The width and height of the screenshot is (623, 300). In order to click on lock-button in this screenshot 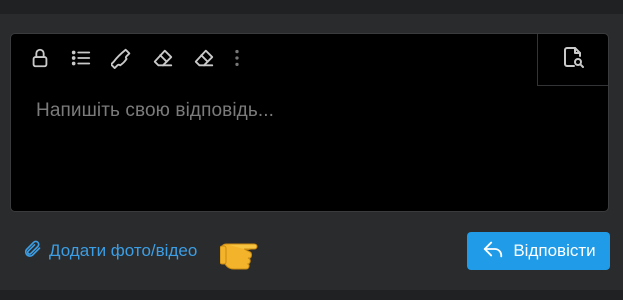, I will do `click(40, 60)`.